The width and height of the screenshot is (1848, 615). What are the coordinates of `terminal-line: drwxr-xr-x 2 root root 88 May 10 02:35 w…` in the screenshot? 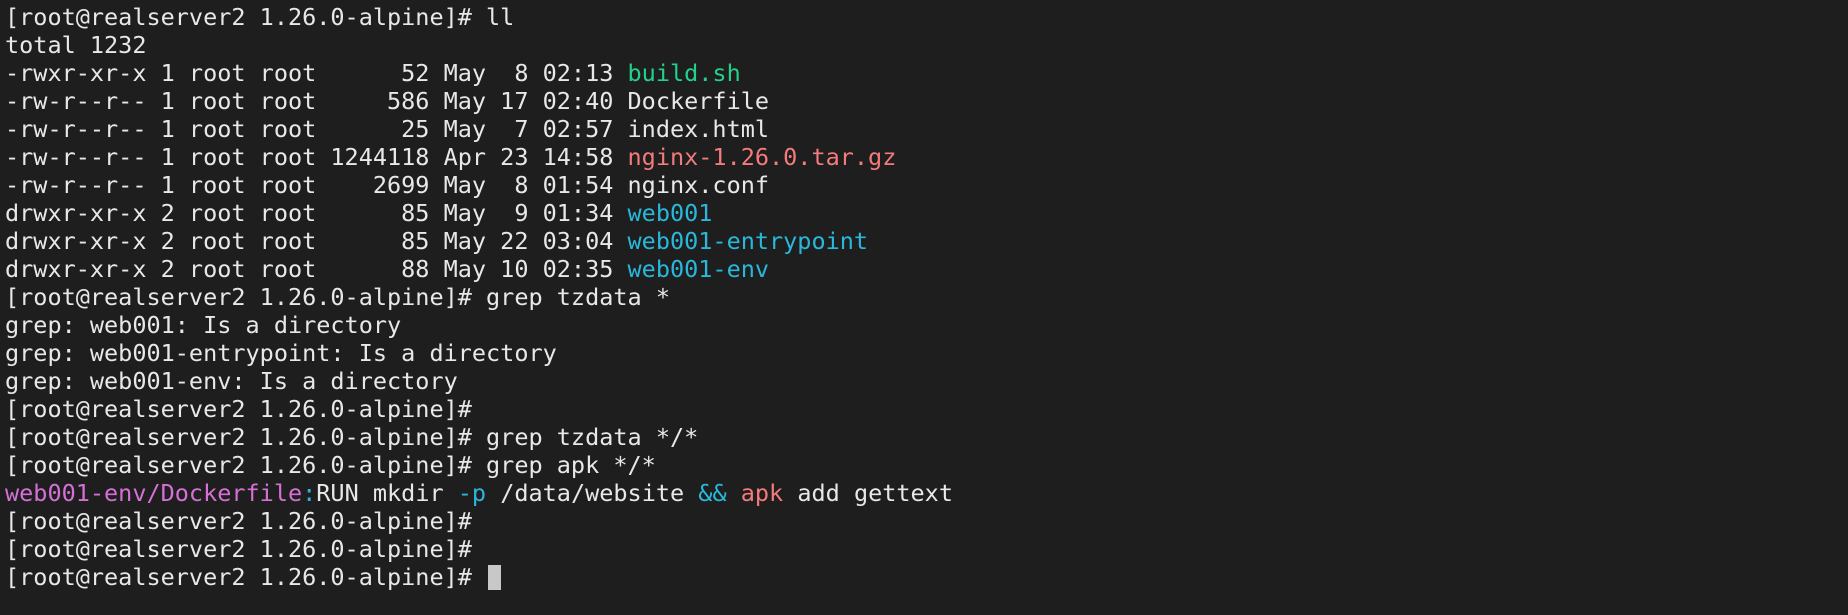 It's located at (926, 269).